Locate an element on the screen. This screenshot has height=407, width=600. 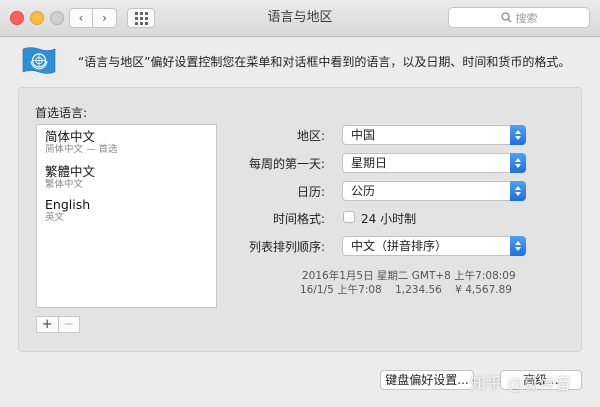
search-icon is located at coordinates (505, 17).